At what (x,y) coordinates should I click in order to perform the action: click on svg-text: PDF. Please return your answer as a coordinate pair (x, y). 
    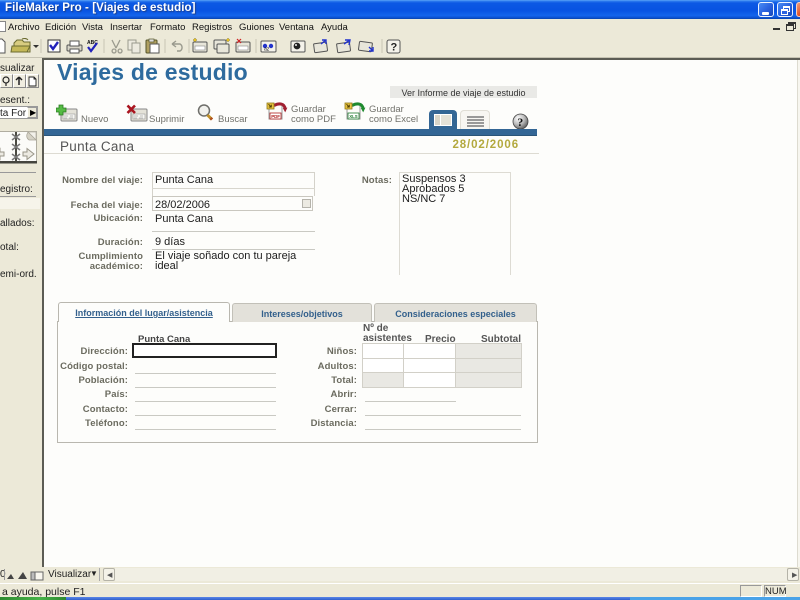
    Looking at the image, I should click on (275, 116).